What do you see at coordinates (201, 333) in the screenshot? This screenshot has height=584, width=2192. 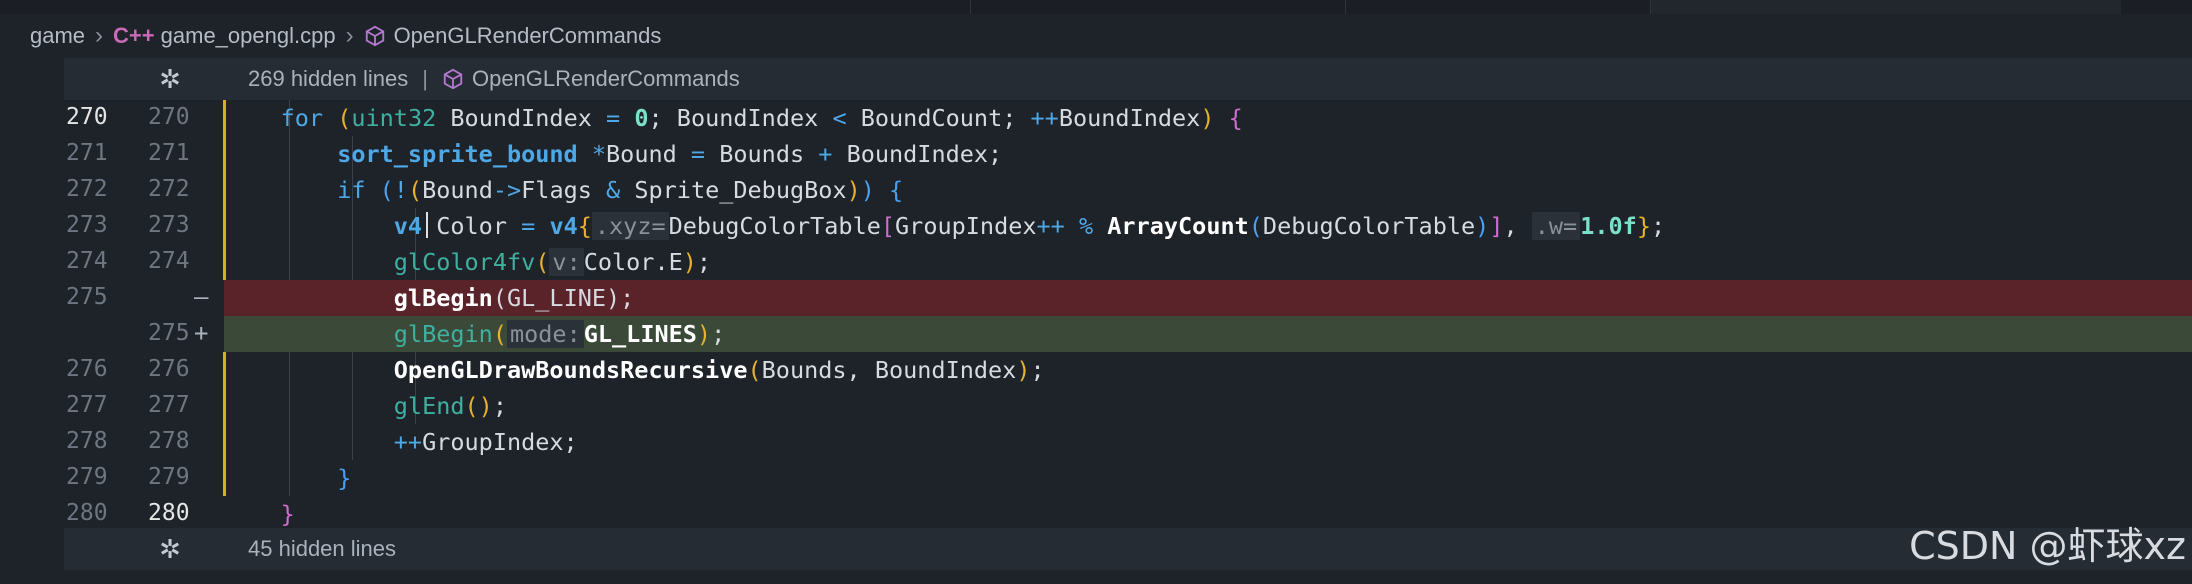 I see `plus-icon: +` at bounding box center [201, 333].